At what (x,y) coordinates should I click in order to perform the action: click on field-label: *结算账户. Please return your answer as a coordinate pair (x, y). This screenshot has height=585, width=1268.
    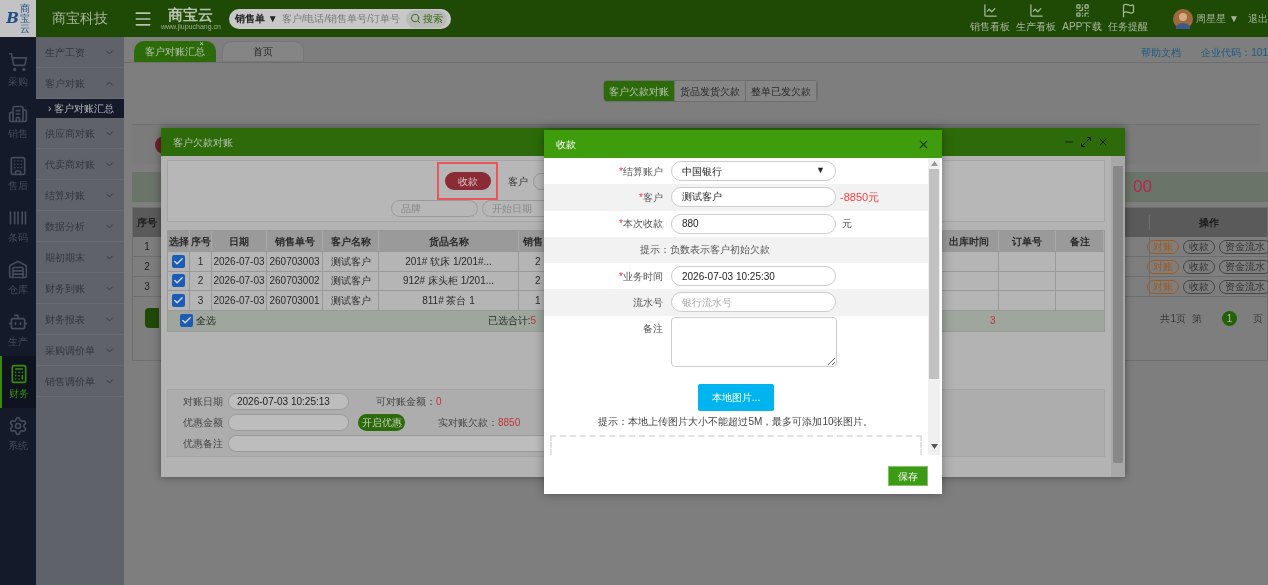
    Looking at the image, I should click on (640, 171).